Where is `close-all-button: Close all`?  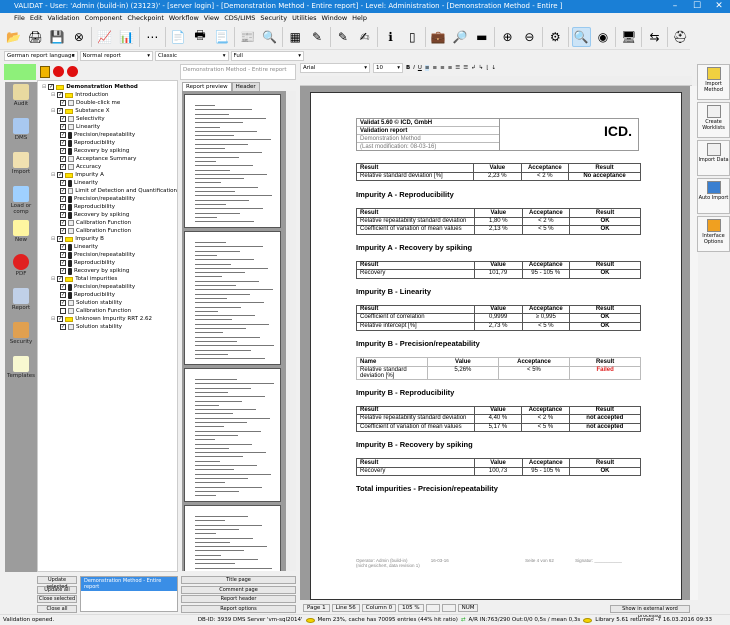 close-all-button: Close all is located at coordinates (57, 608).